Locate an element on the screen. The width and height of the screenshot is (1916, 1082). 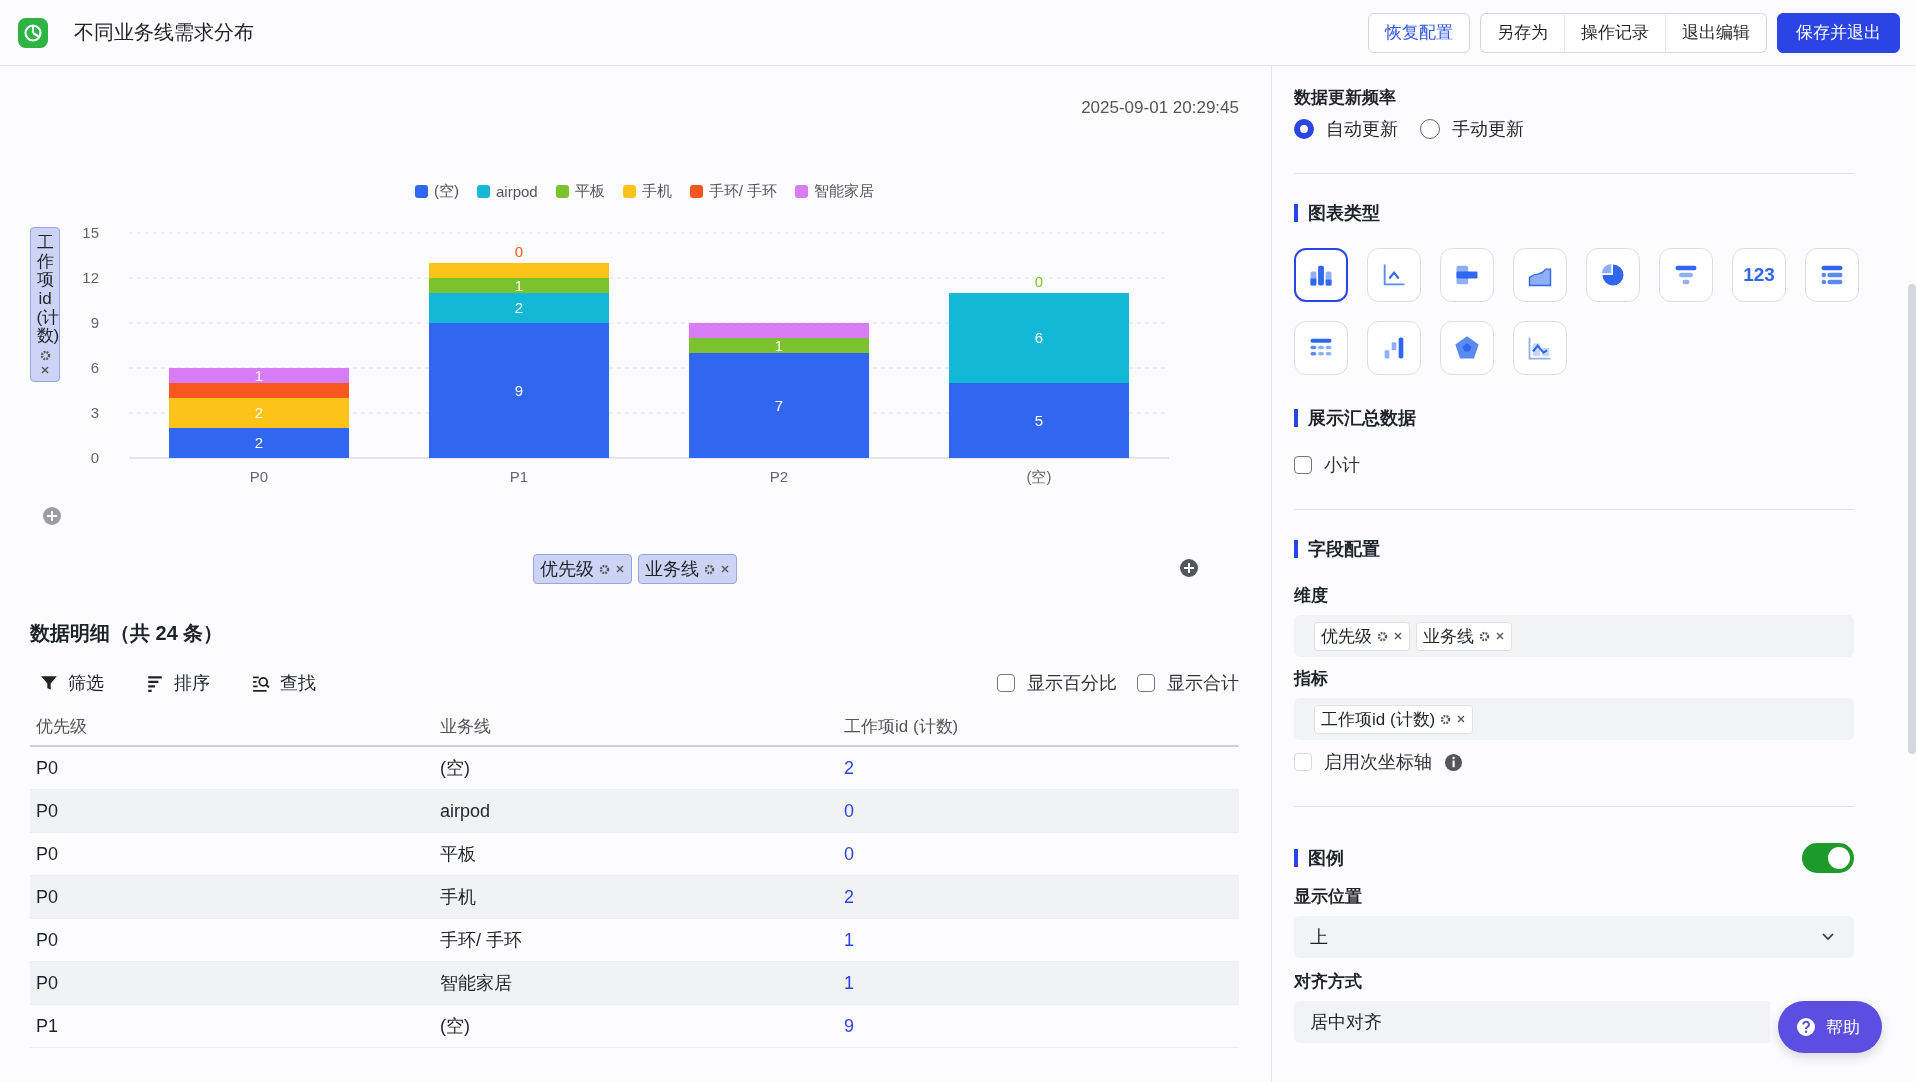
funnel-chart-type-button is located at coordinates (1686, 275).